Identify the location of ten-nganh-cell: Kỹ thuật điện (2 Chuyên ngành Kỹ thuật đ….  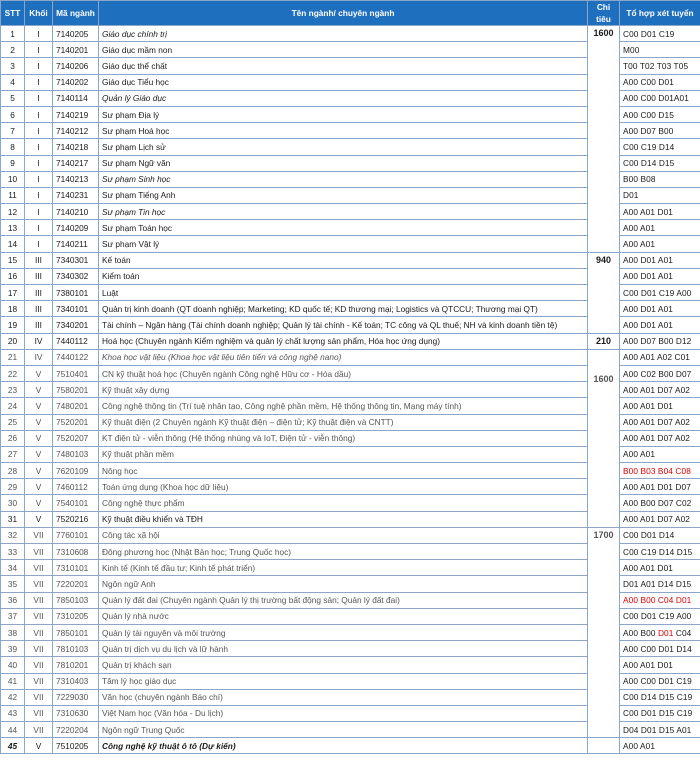
(343, 422).